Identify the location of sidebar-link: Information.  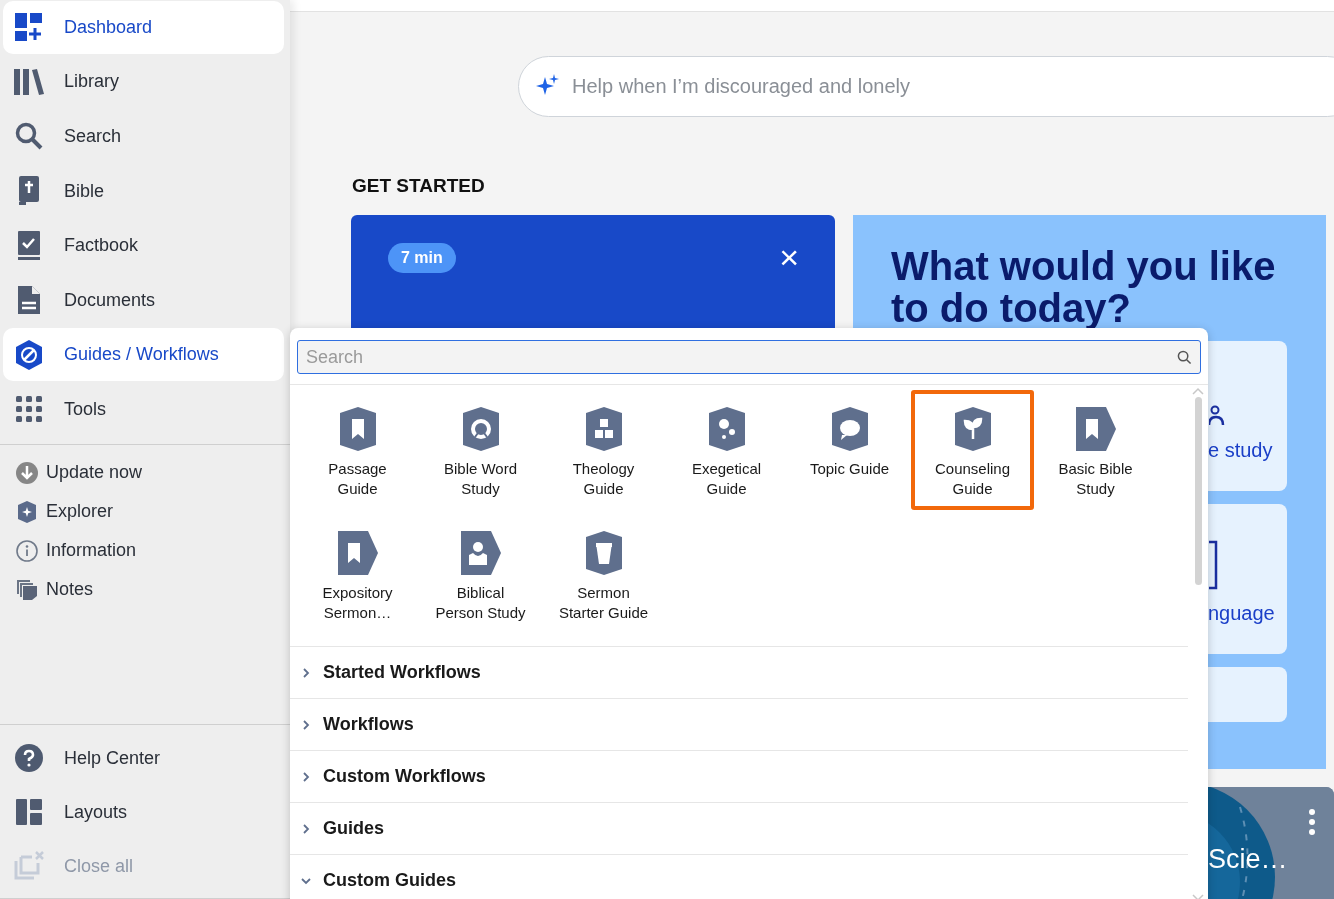
(153, 550).